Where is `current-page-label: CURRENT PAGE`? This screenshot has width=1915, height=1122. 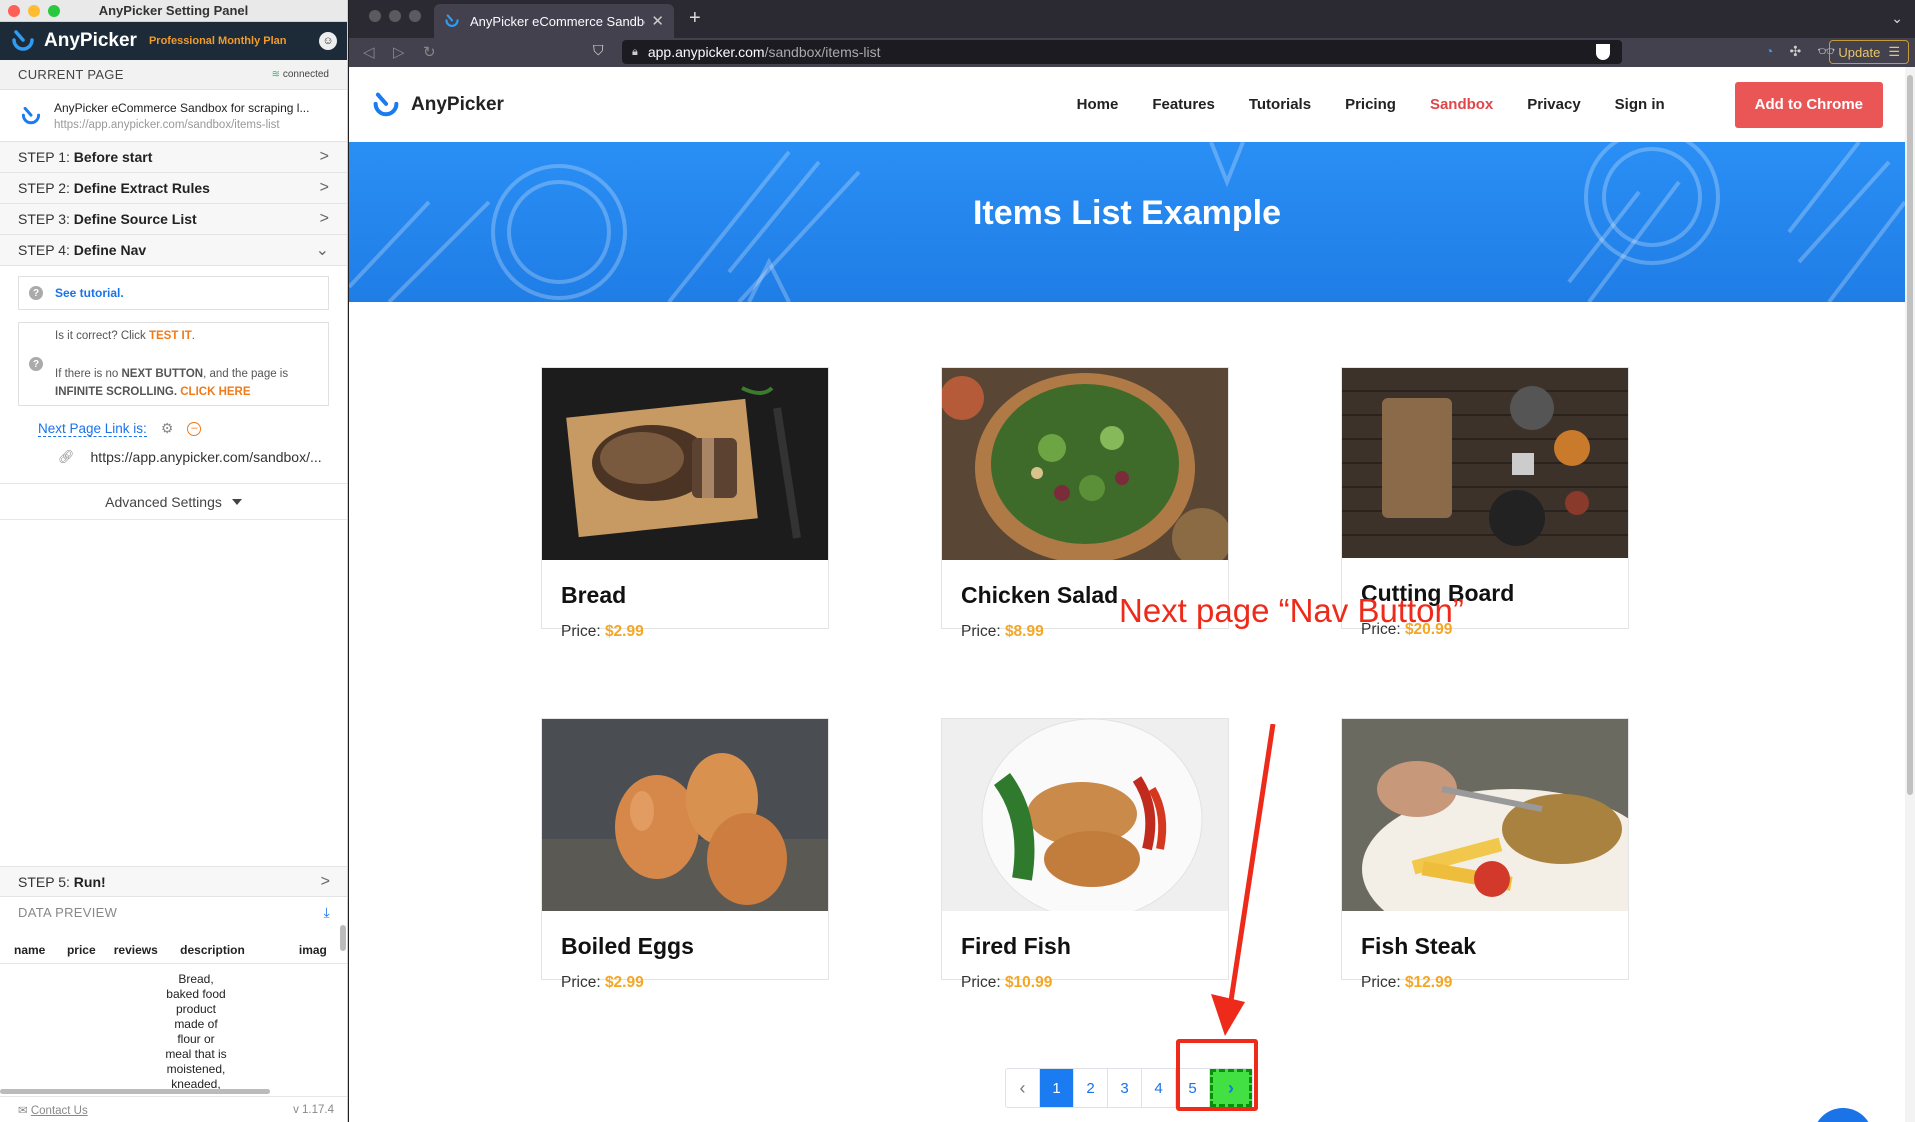 current-page-label: CURRENT PAGE is located at coordinates (71, 74).